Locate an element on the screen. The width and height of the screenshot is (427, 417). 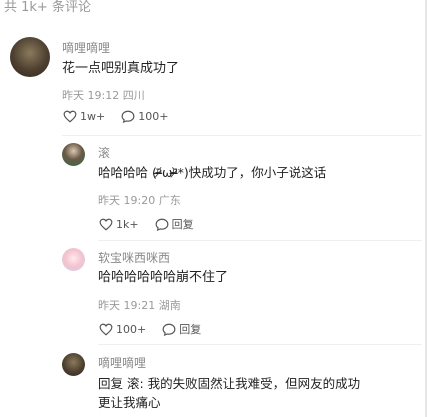
comment-text: 回复 滚: 我的失败固然让我难受，但网友的成功 is located at coordinates (229, 383).